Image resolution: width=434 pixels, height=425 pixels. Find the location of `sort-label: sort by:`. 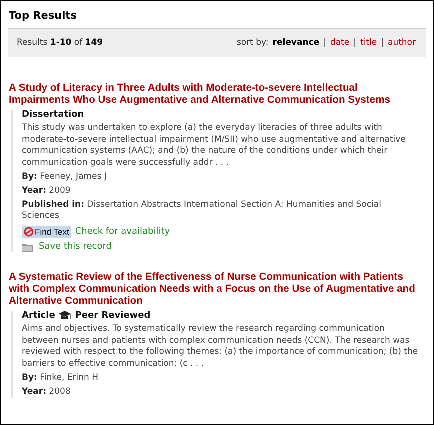

sort-label: sort by: is located at coordinates (252, 43).